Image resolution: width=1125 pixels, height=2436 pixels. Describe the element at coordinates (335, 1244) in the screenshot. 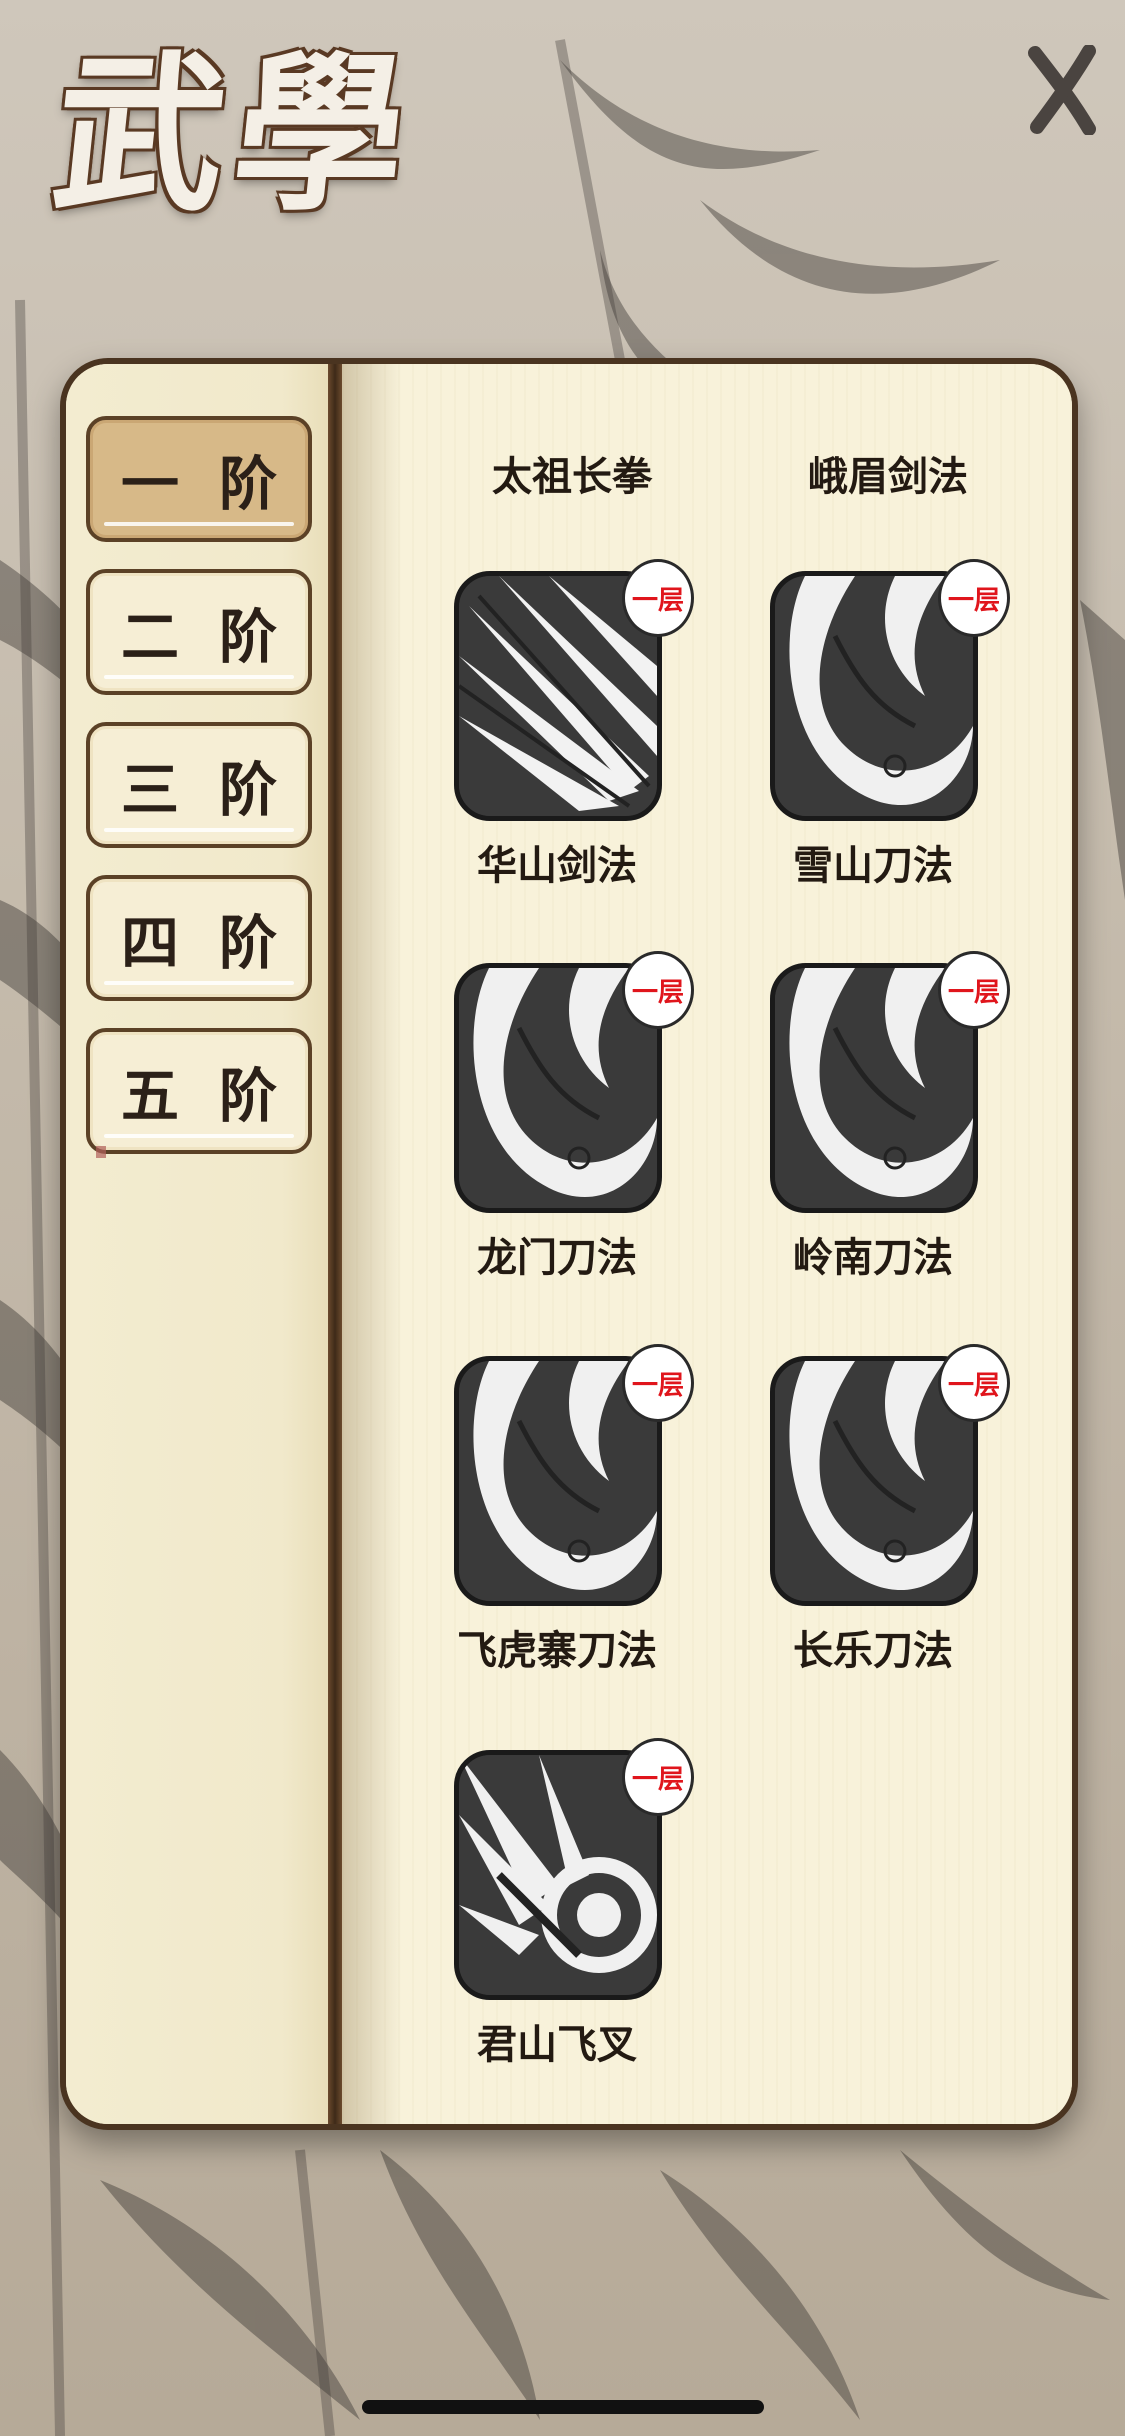

I see `book-spine` at that location.